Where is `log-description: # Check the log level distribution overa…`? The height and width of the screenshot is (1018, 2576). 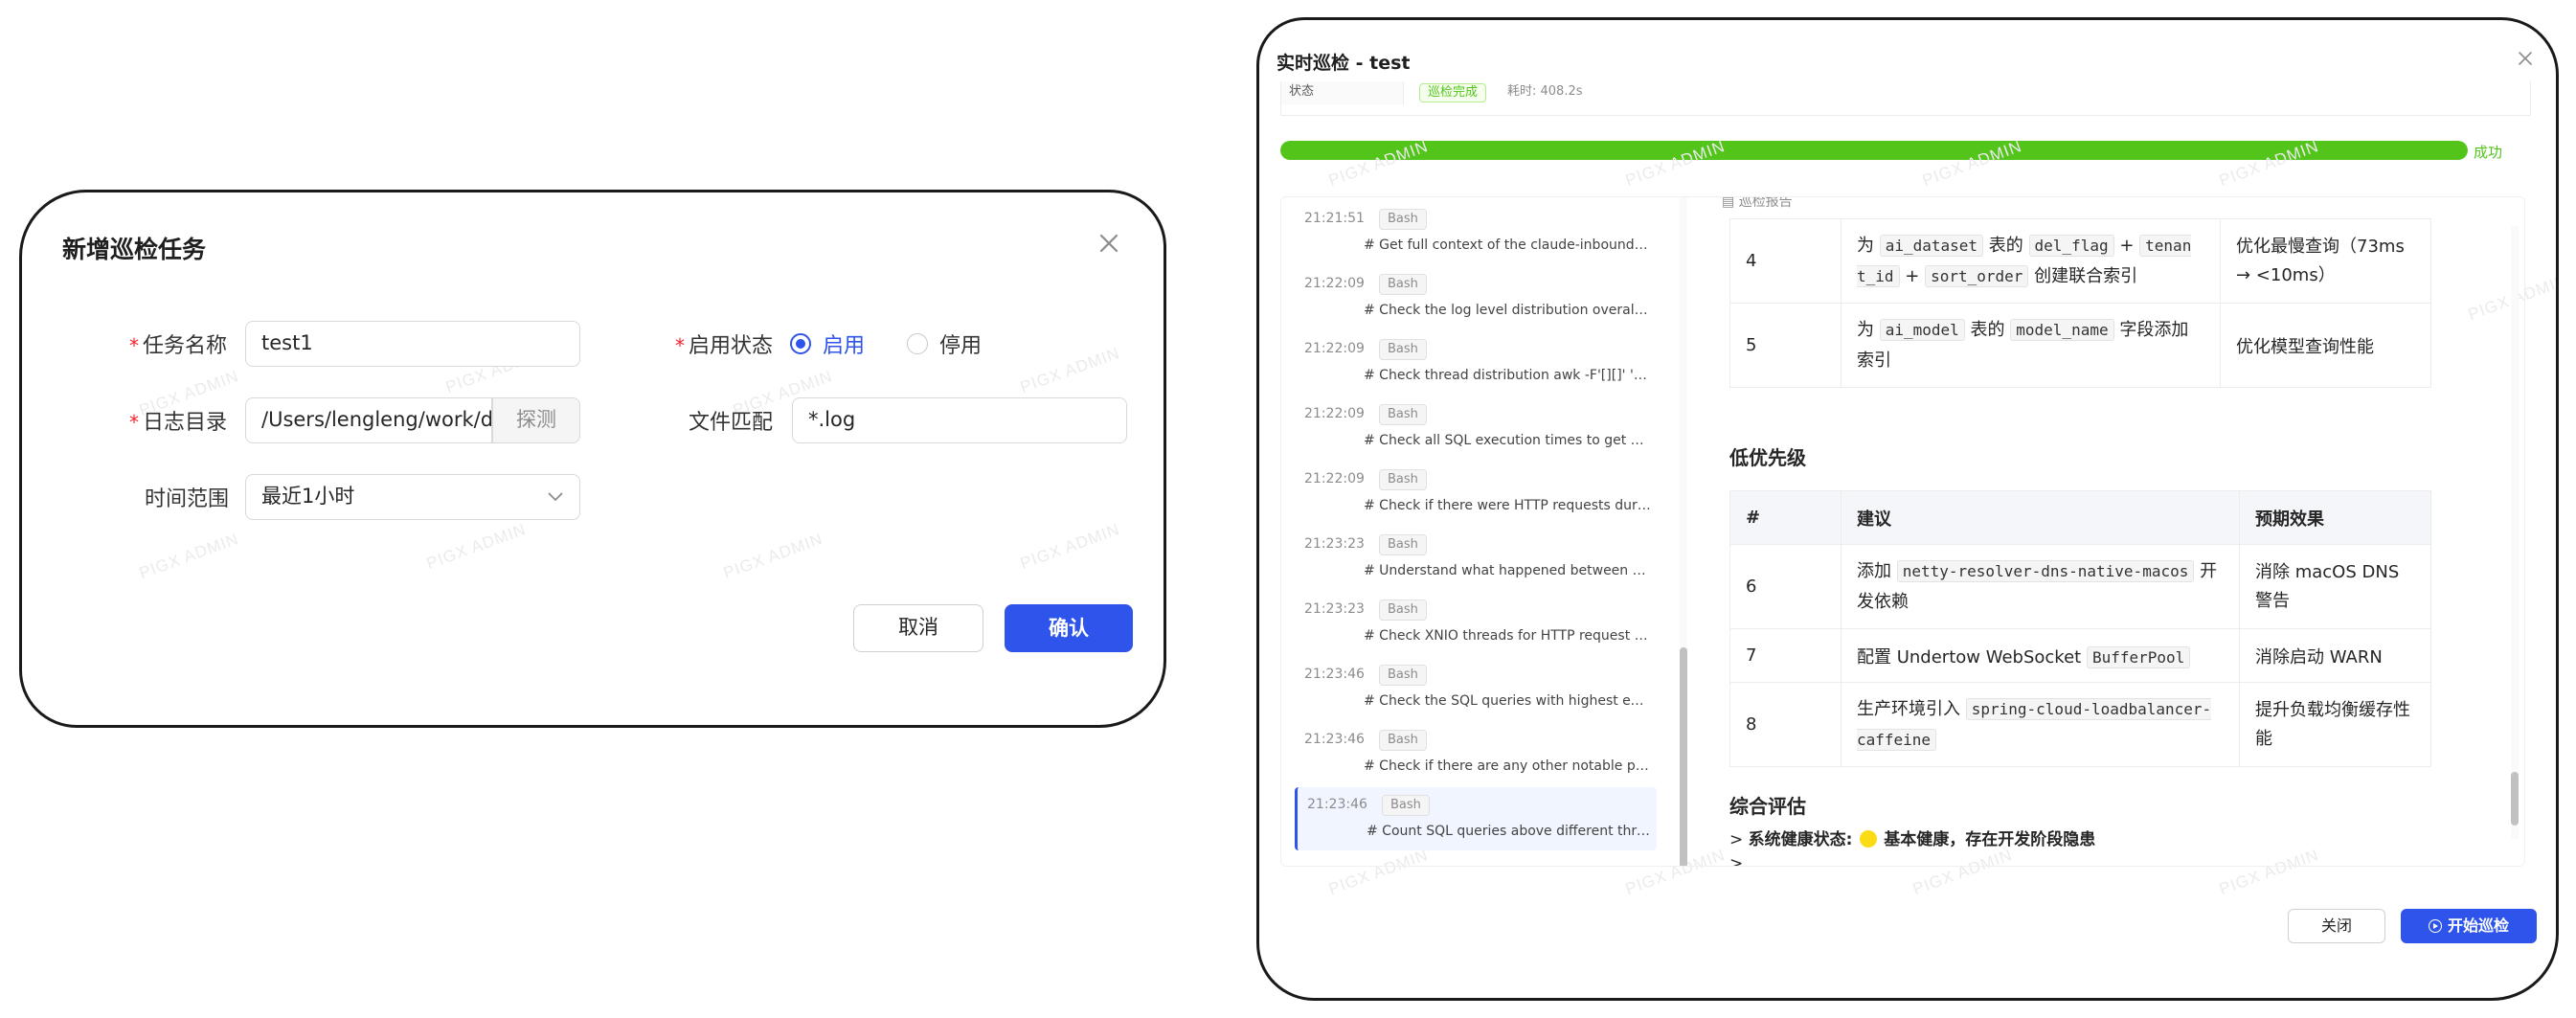
log-description: # Check the log level distribution overa… is located at coordinates (1507, 310).